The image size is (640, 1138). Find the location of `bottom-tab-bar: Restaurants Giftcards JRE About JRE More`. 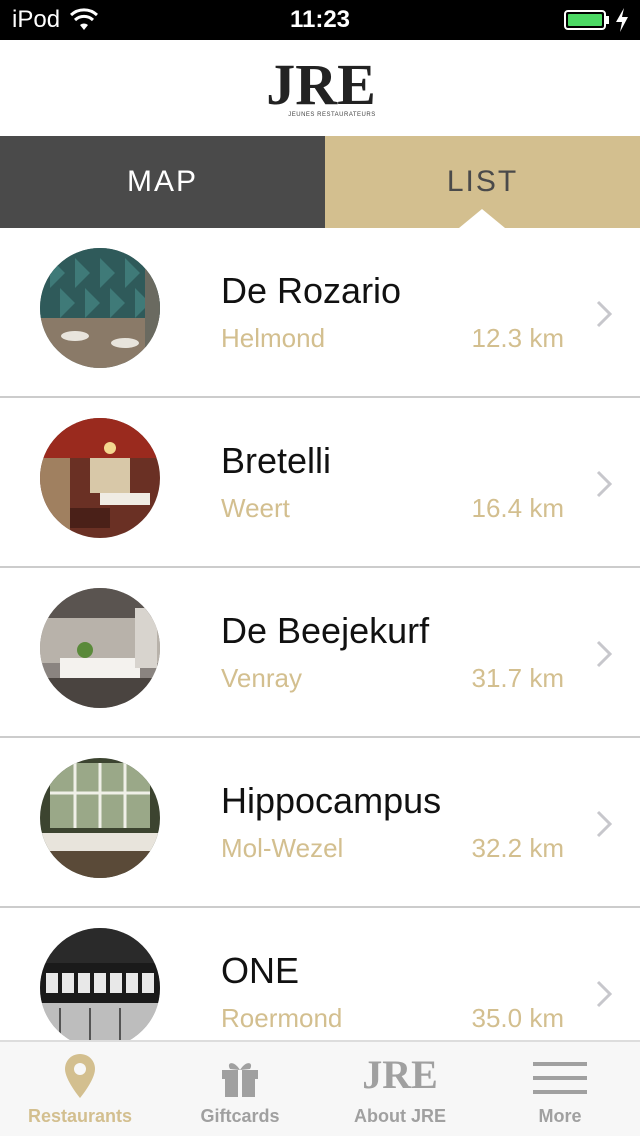

bottom-tab-bar: Restaurants Giftcards JRE About JRE More is located at coordinates (320, 1088).